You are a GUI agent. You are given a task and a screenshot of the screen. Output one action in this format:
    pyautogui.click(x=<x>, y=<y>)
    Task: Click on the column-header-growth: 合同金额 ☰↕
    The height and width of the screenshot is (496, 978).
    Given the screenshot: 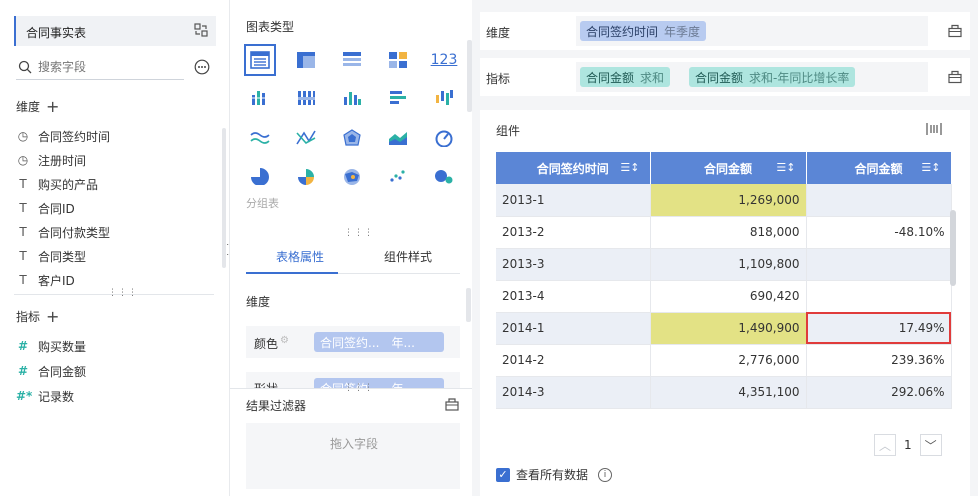 What is the action you would take?
    pyautogui.click(x=879, y=168)
    